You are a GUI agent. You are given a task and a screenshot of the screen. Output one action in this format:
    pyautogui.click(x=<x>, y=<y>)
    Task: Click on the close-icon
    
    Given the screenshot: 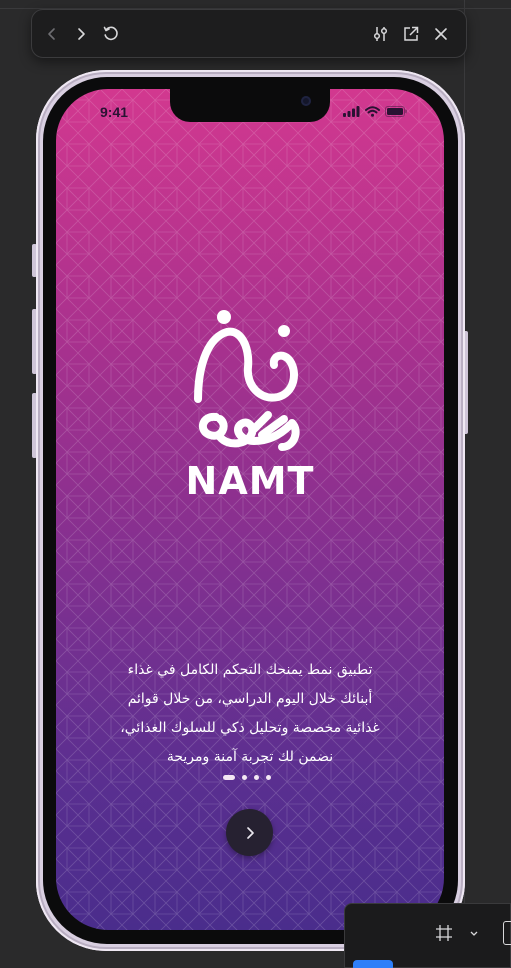 What is the action you would take?
    pyautogui.click(x=441, y=34)
    